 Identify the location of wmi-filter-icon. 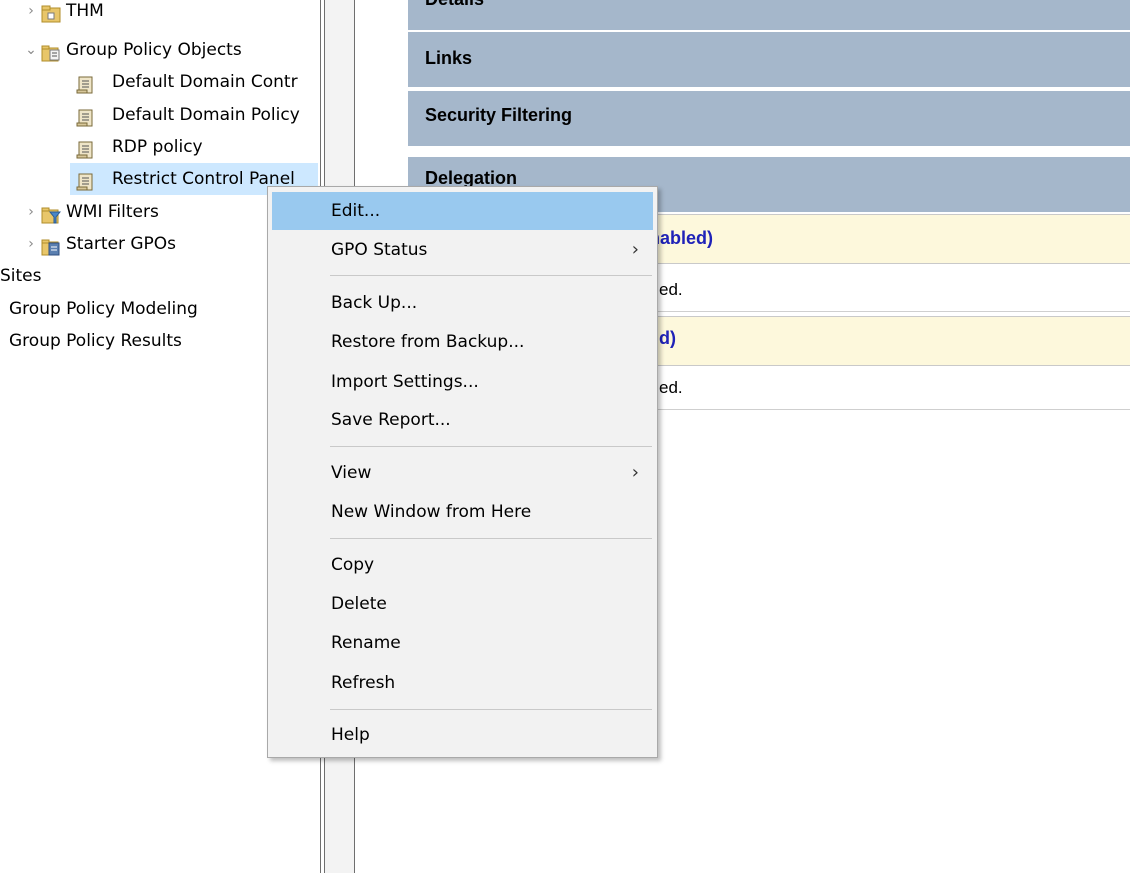
(51, 213).